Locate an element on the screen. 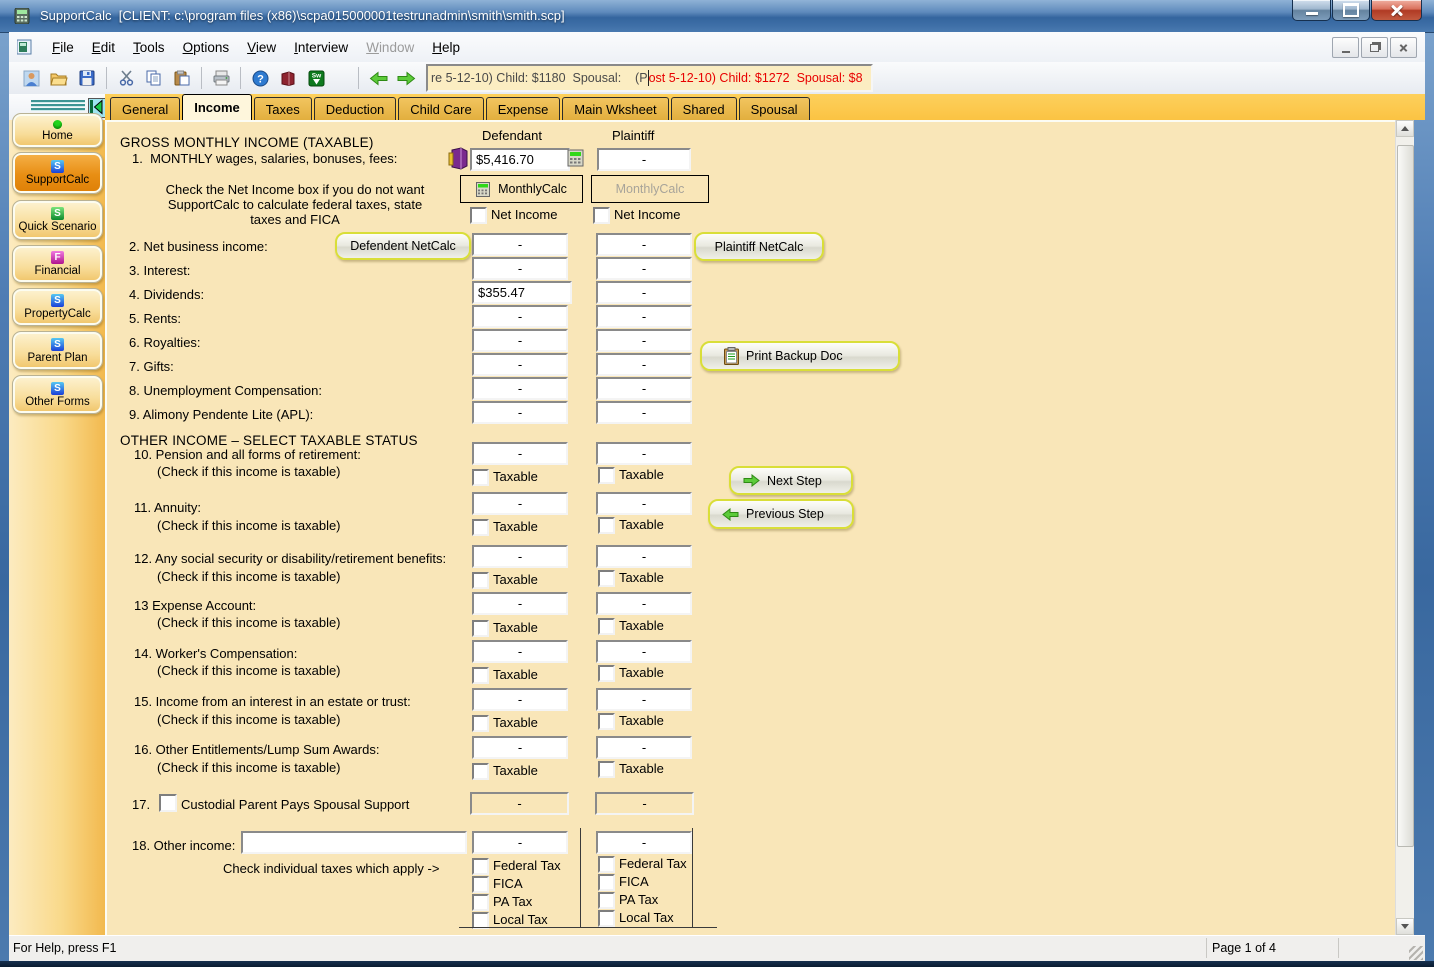 The height and width of the screenshot is (967, 1434). defendant-interest-input: - is located at coordinates (520, 268).